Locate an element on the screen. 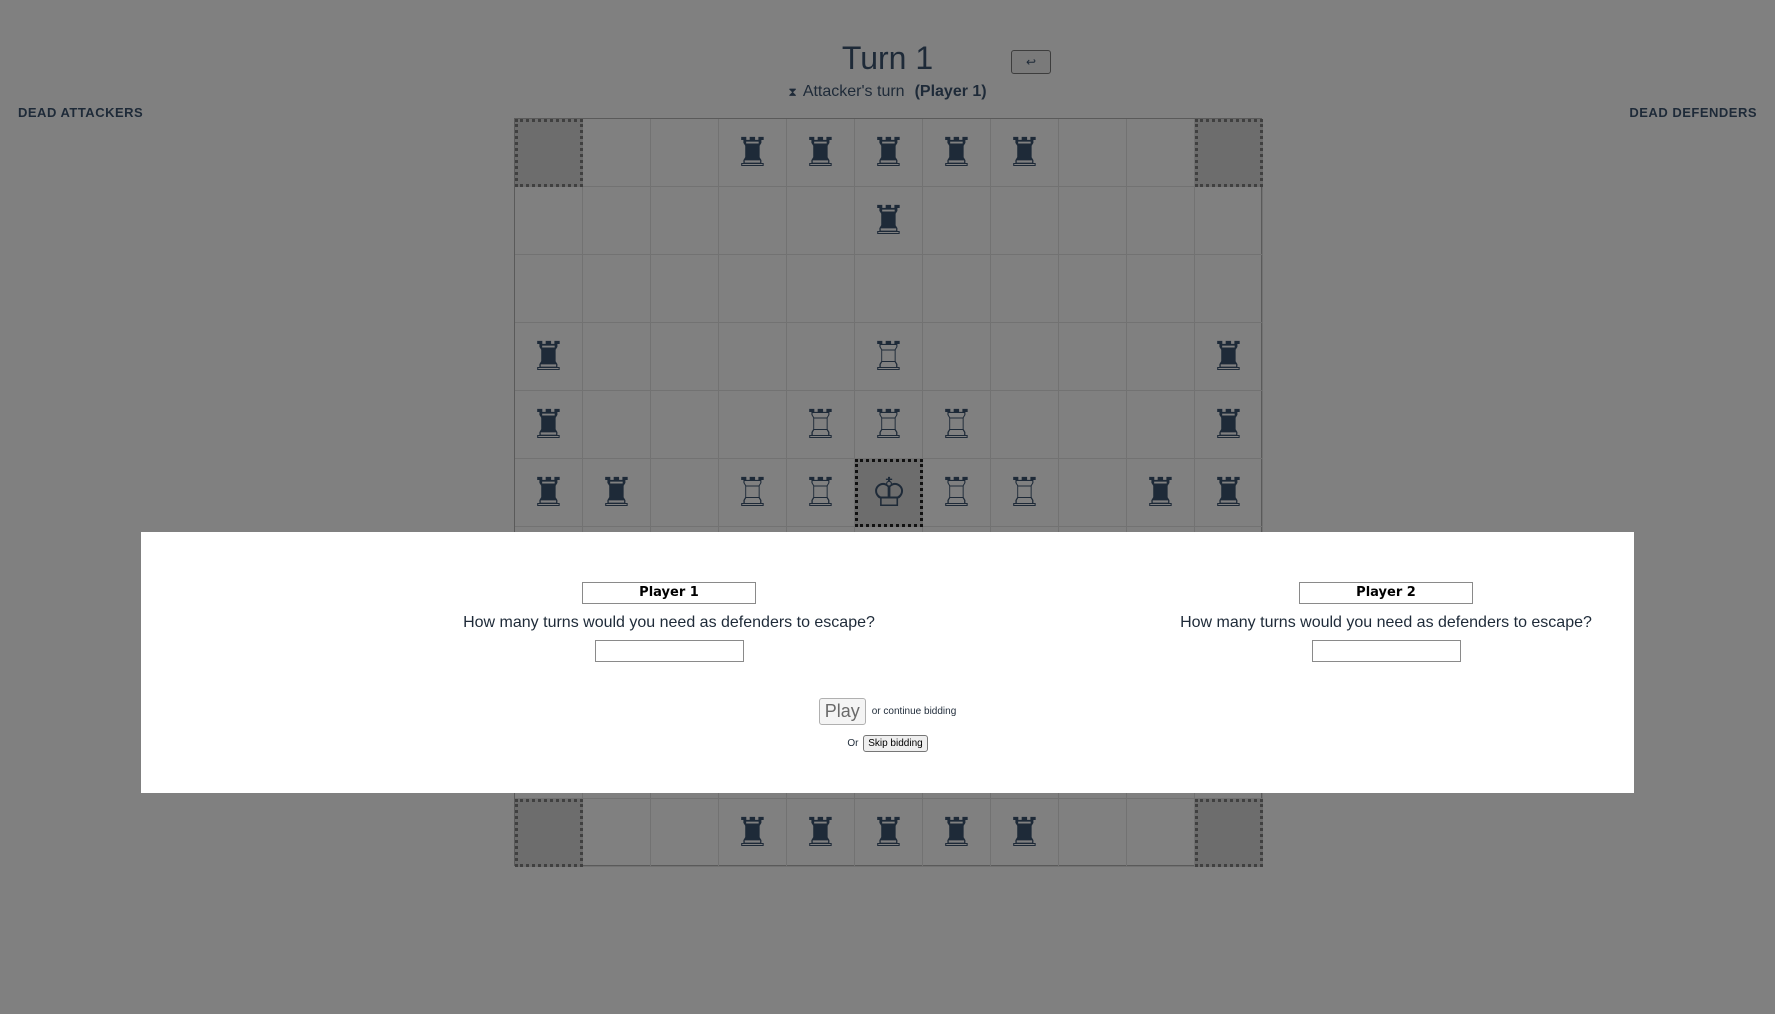  player2-bid-input is located at coordinates (1386, 651).